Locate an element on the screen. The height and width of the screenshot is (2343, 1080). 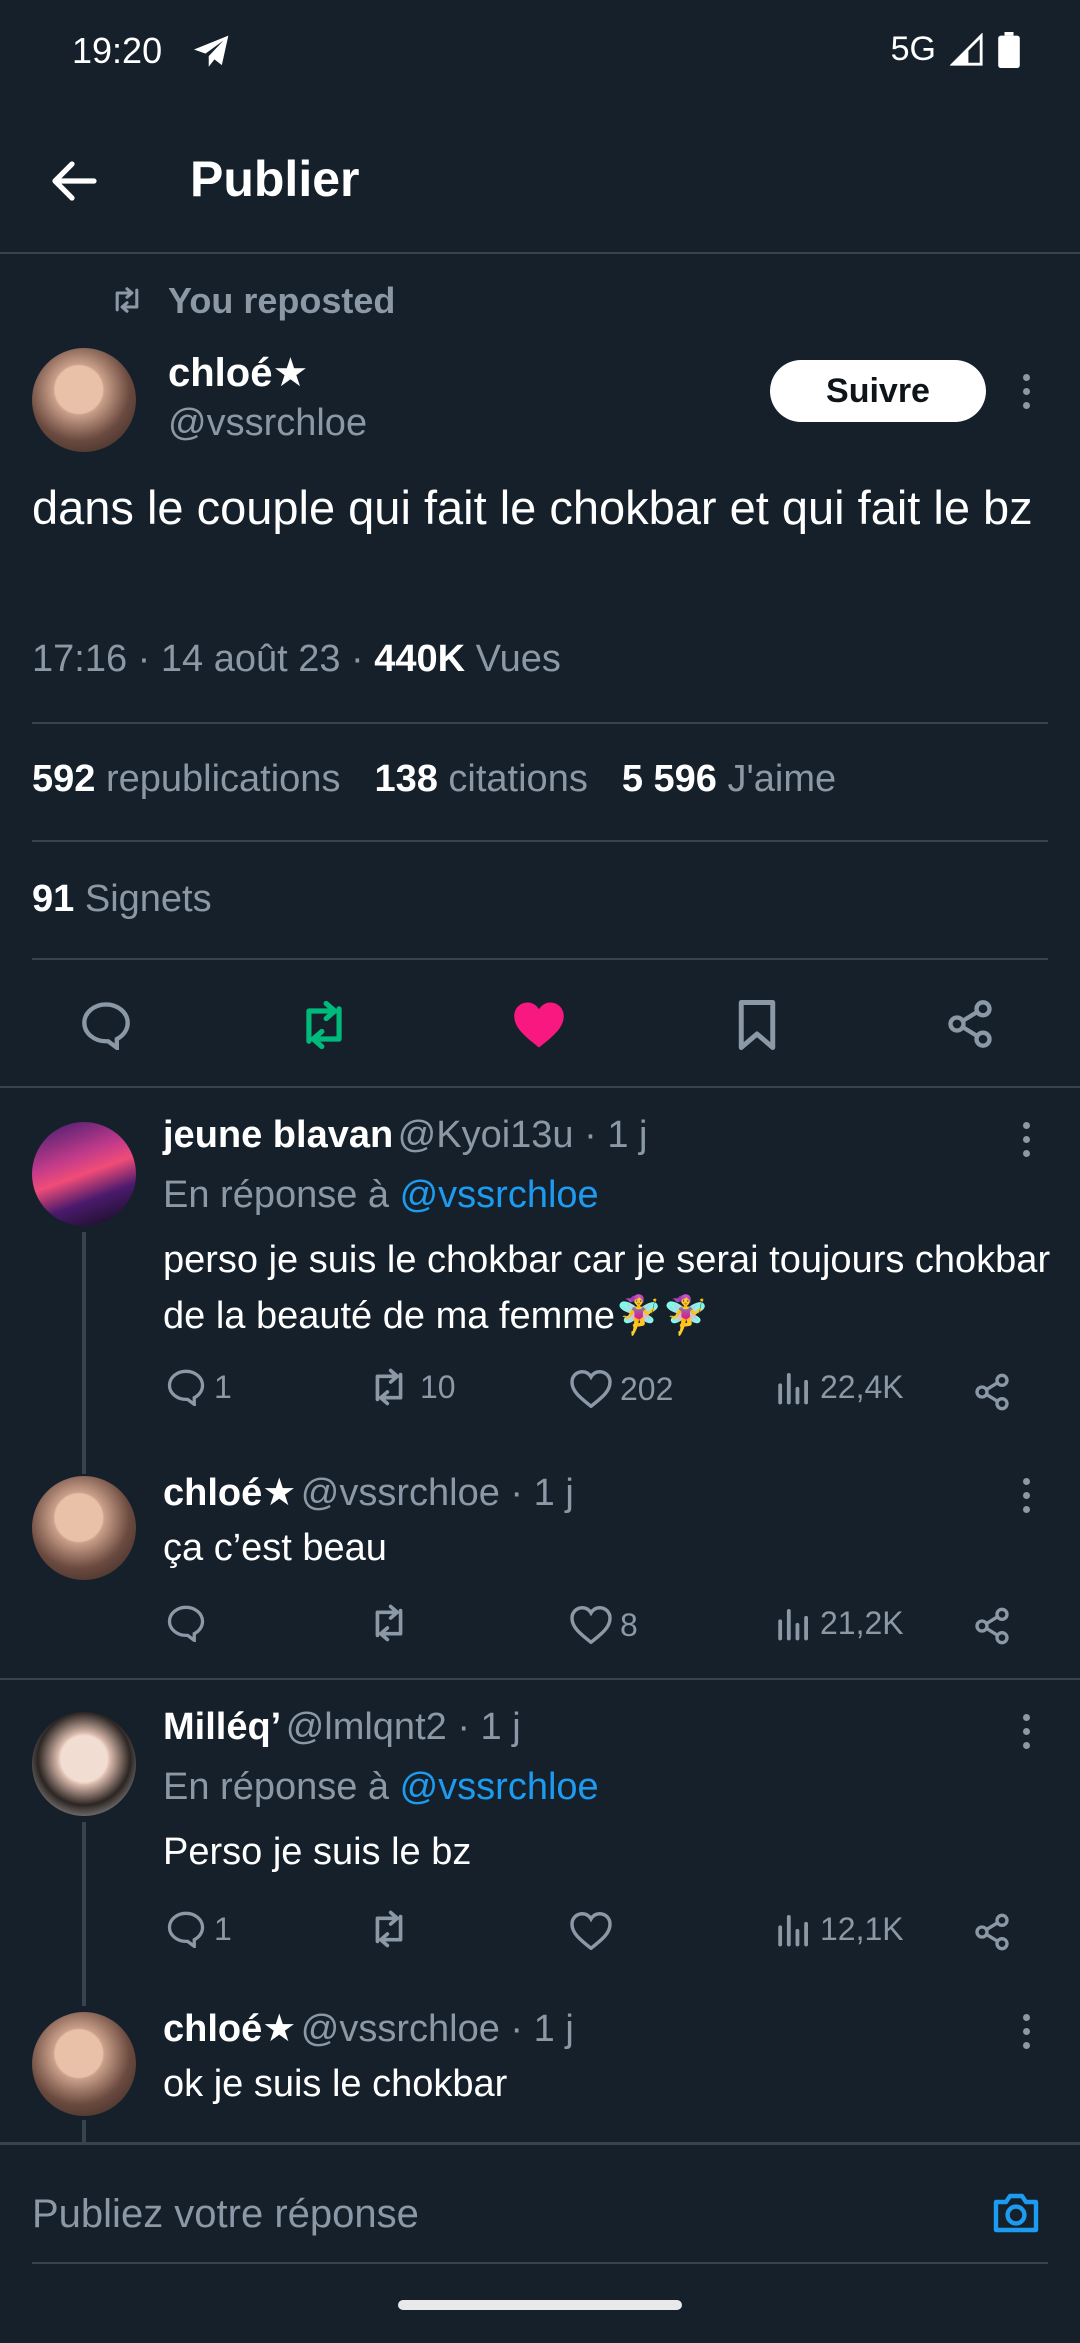
reply-input: Publiez votre réponse is located at coordinates (225, 2214).